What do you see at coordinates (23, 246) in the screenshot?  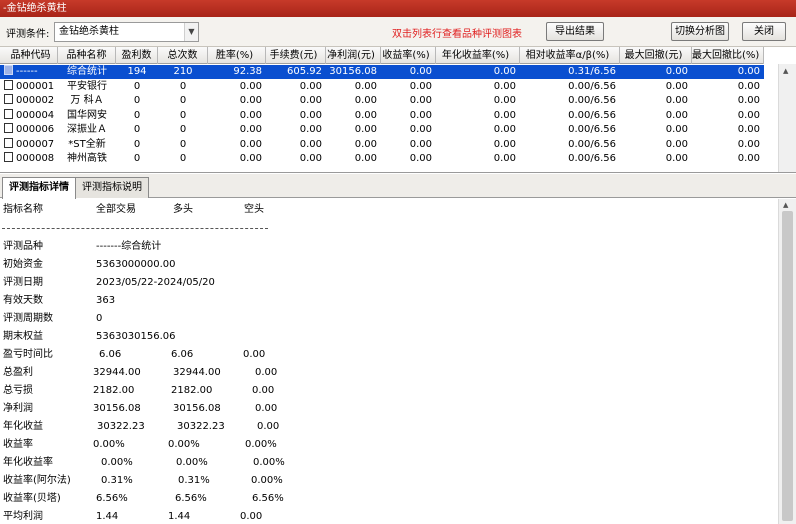 I see `metric-name: 评测品种` at bounding box center [23, 246].